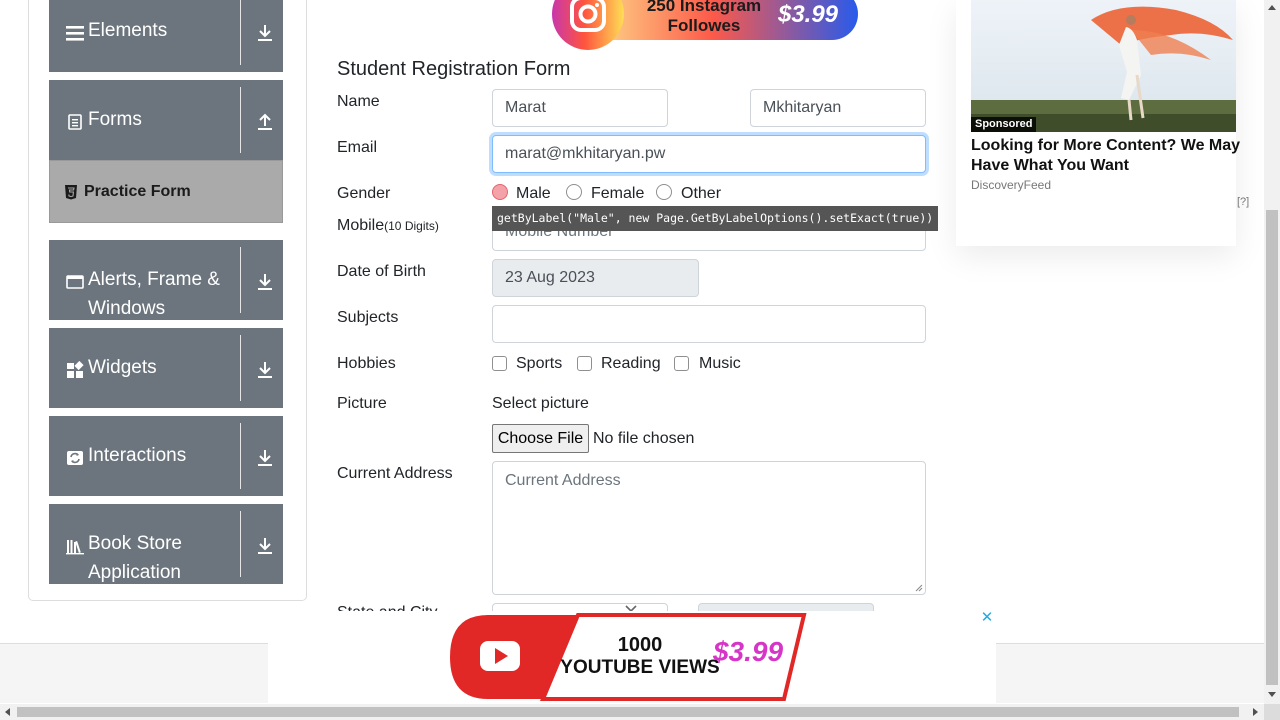  I want to click on sidebar-group-label: Widgets, so click(122, 367).